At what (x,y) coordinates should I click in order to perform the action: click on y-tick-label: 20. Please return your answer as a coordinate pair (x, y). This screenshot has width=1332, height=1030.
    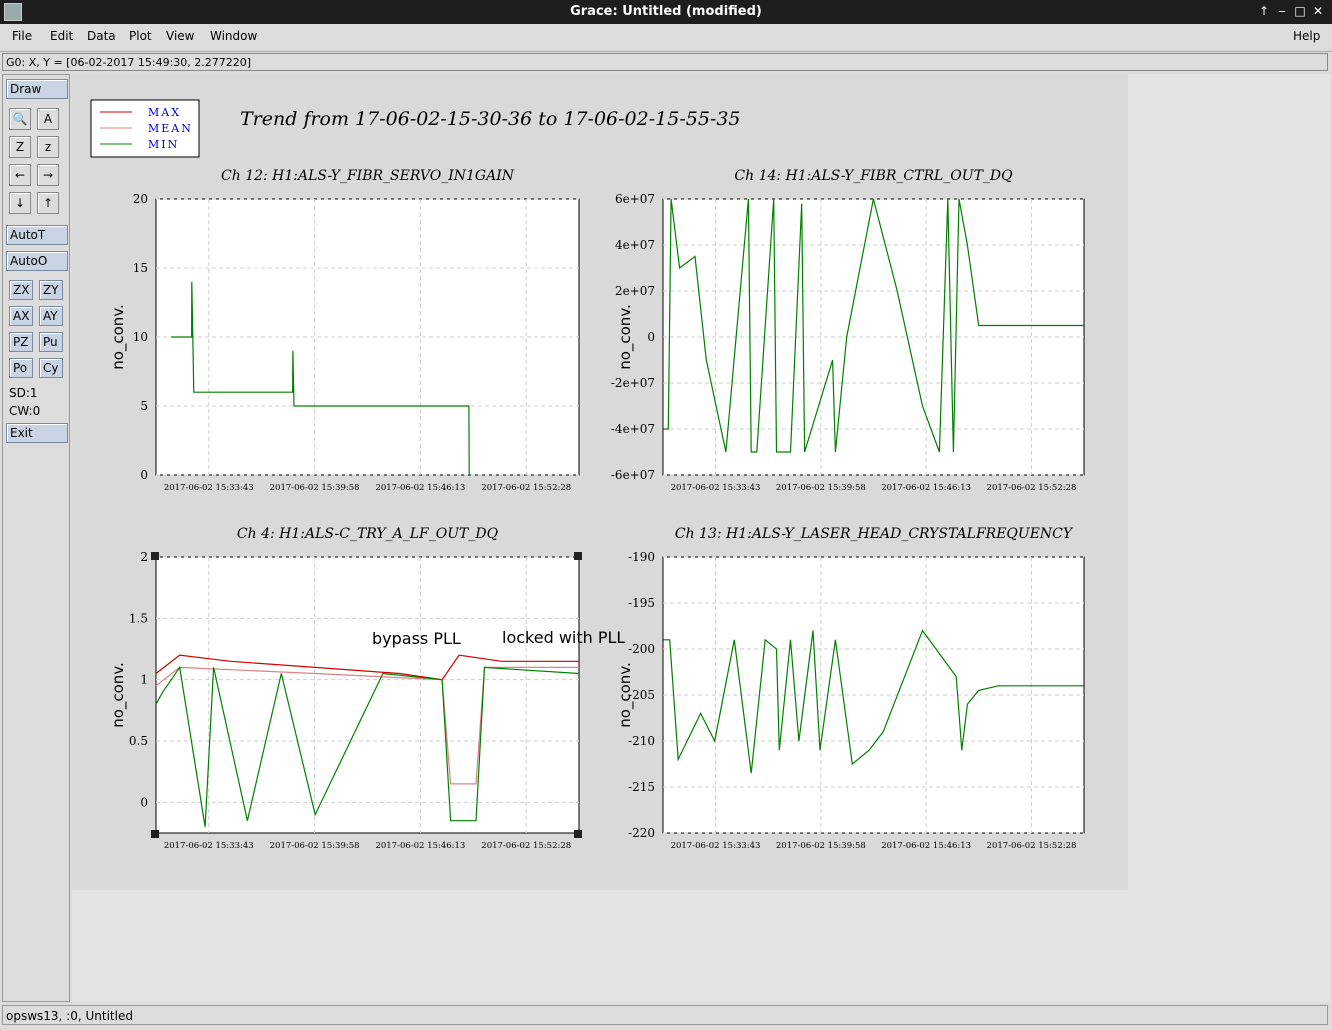
    Looking at the image, I should click on (140, 199).